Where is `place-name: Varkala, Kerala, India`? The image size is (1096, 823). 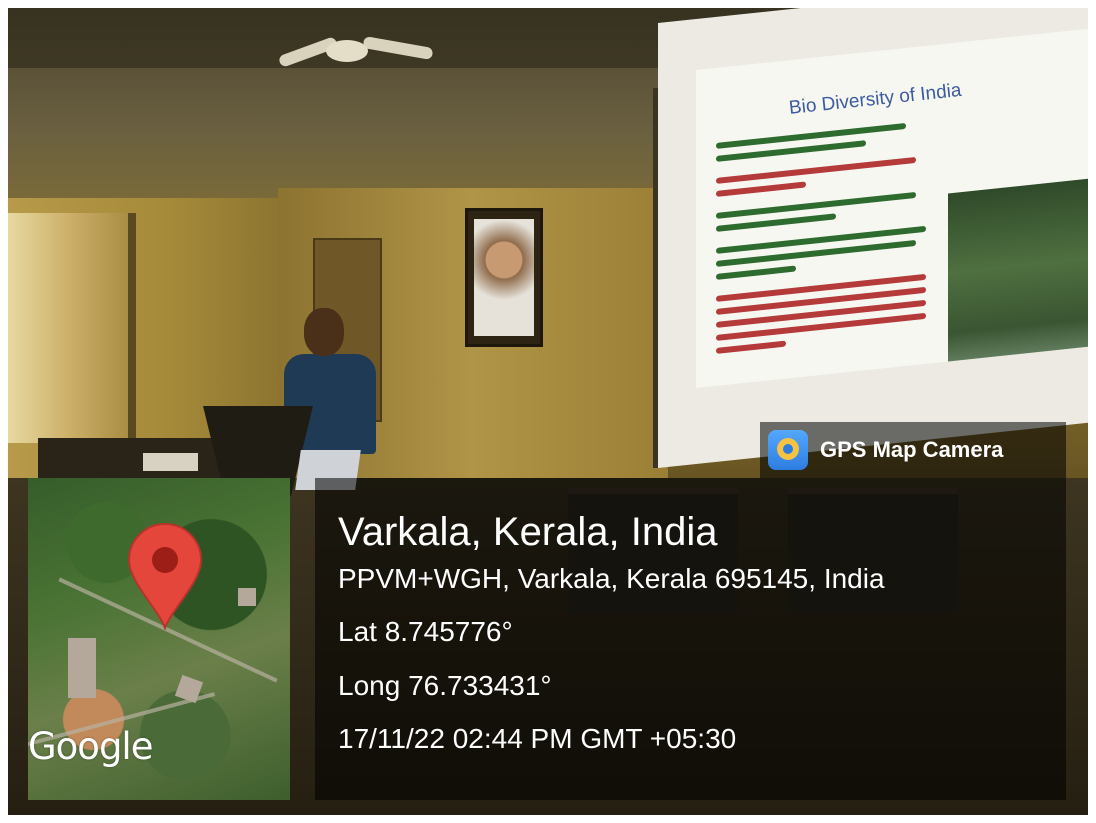
place-name: Varkala, Kerala, India is located at coordinates (528, 532).